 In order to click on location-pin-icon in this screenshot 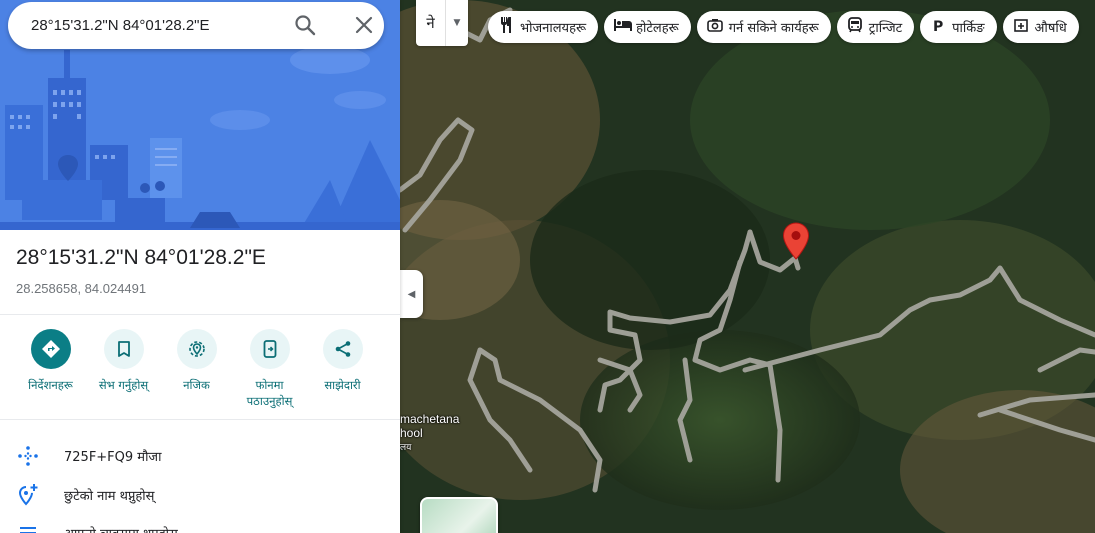, I will do `click(796, 243)`.